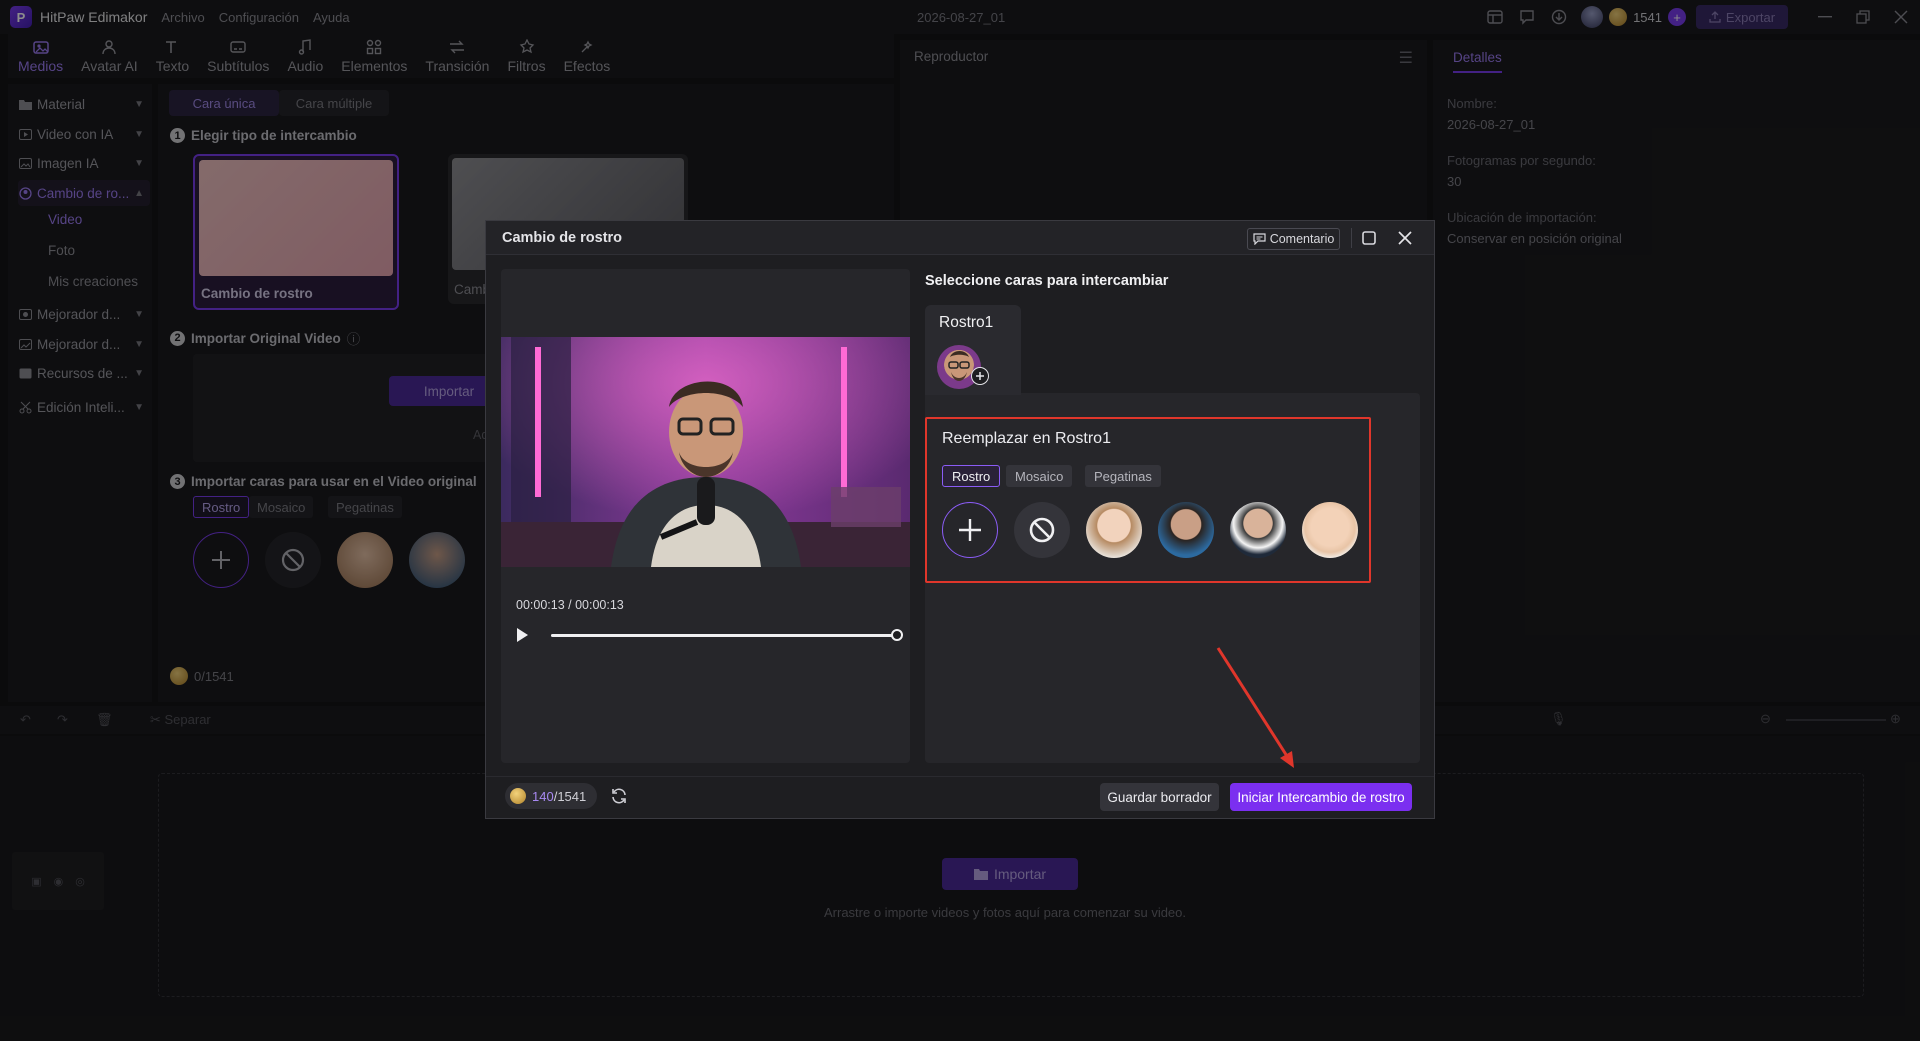 Image resolution: width=1920 pixels, height=1041 pixels. I want to click on play-button, so click(522, 635).